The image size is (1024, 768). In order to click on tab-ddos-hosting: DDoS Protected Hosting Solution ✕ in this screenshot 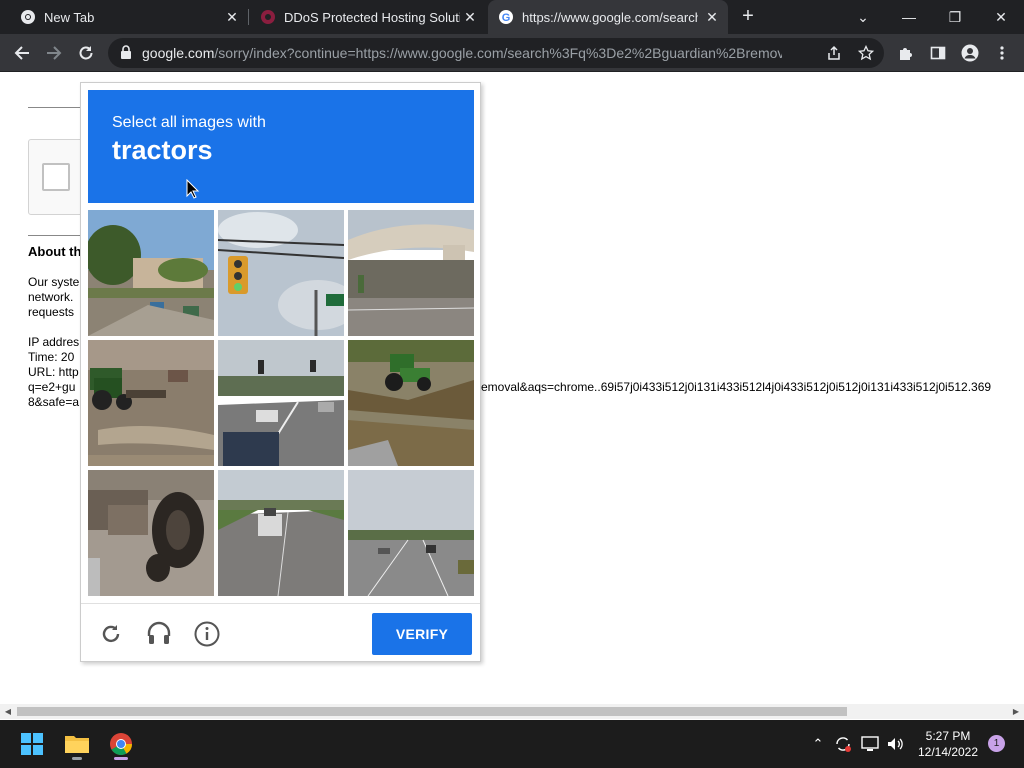, I will do `click(368, 17)`.